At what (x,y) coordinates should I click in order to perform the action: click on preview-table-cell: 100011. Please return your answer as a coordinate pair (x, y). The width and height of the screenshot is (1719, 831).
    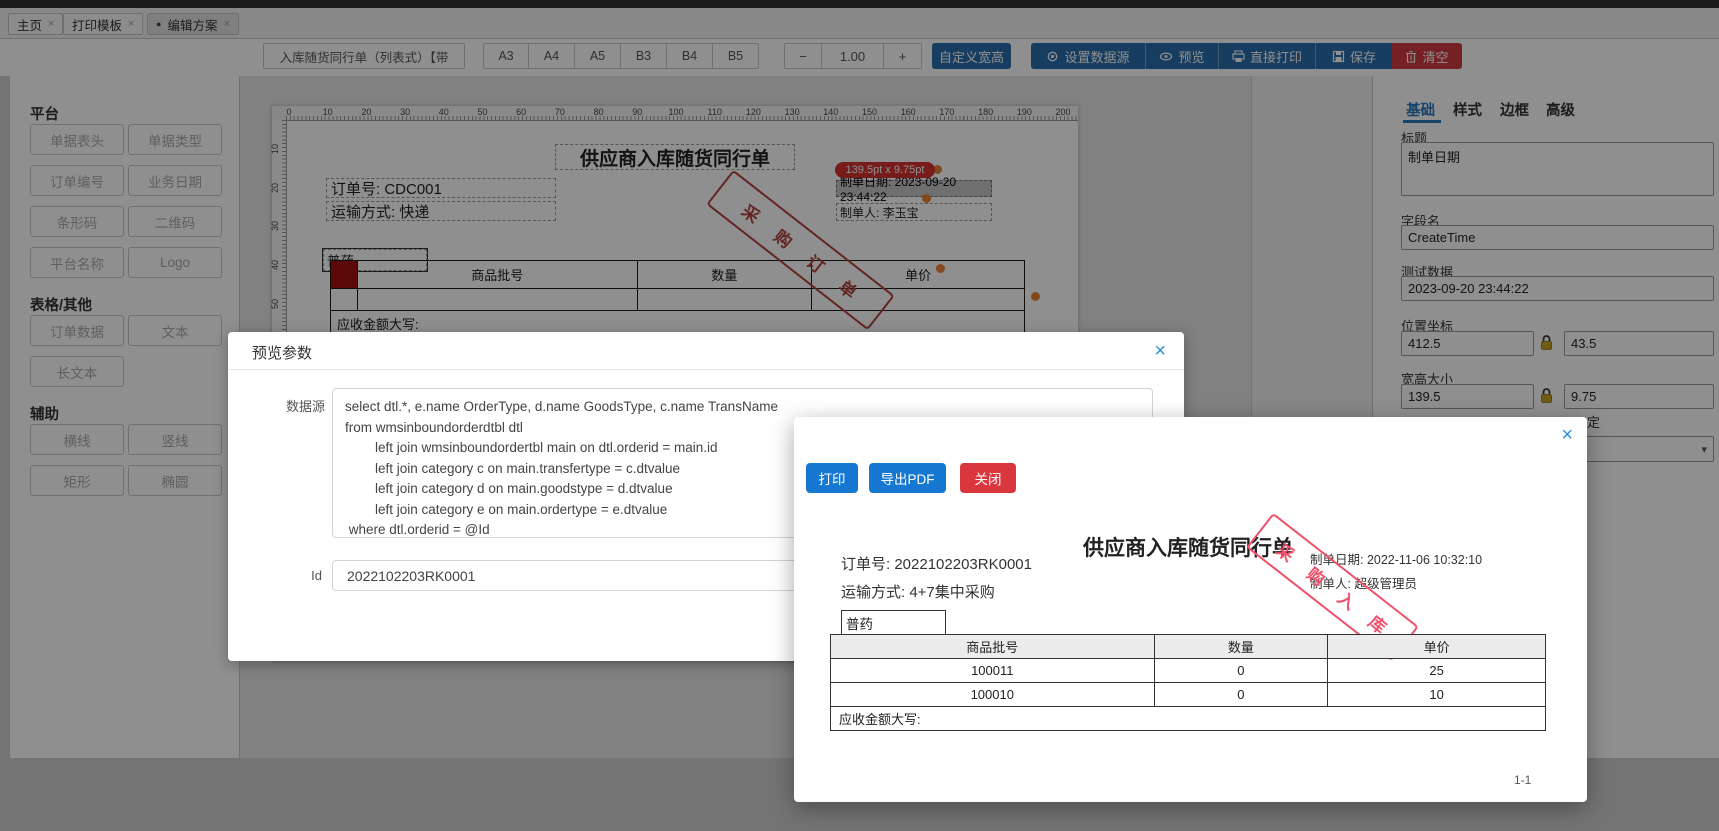
    Looking at the image, I should click on (993, 671).